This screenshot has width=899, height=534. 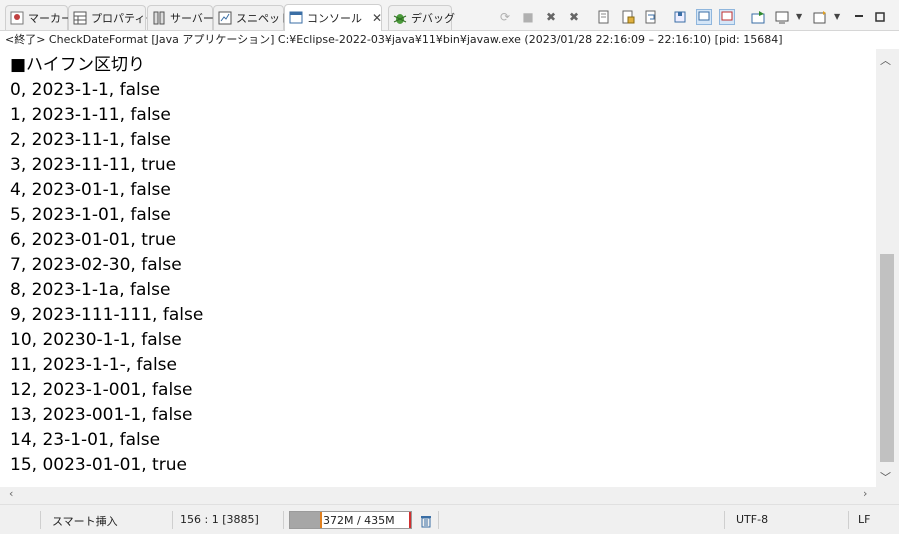 I want to click on insert-mode: スマート挿入, so click(x=85, y=521).